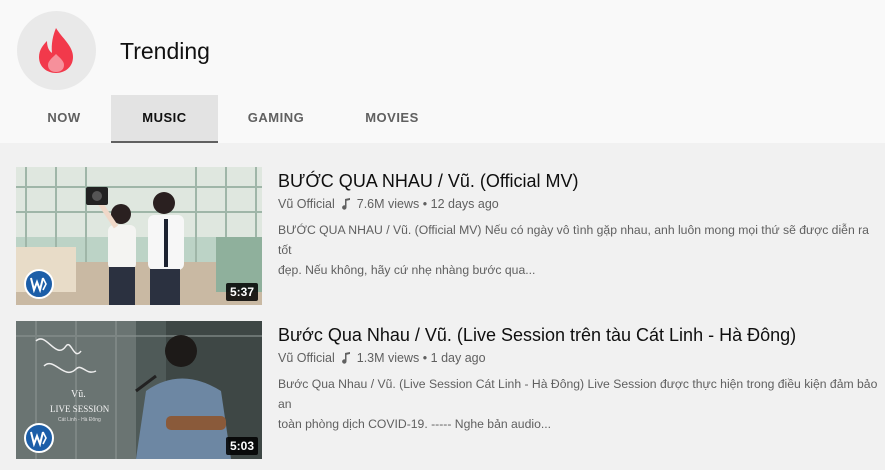  Describe the element at coordinates (578, 181) in the screenshot. I see `video-title: BƯỚC QUA NHAU / Vũ. (Official MV)` at that location.